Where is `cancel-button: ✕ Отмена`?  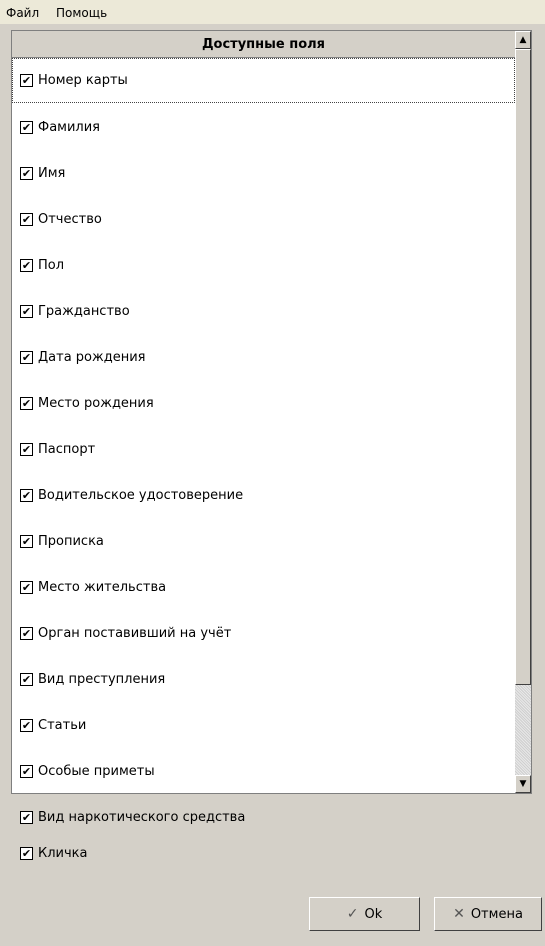 cancel-button: ✕ Отмена is located at coordinates (488, 914).